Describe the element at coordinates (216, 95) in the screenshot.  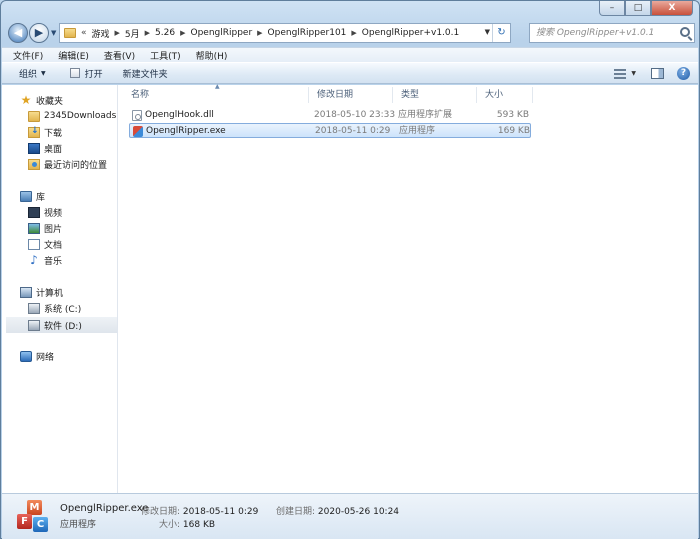
I see `column-header-name: 名称` at that location.